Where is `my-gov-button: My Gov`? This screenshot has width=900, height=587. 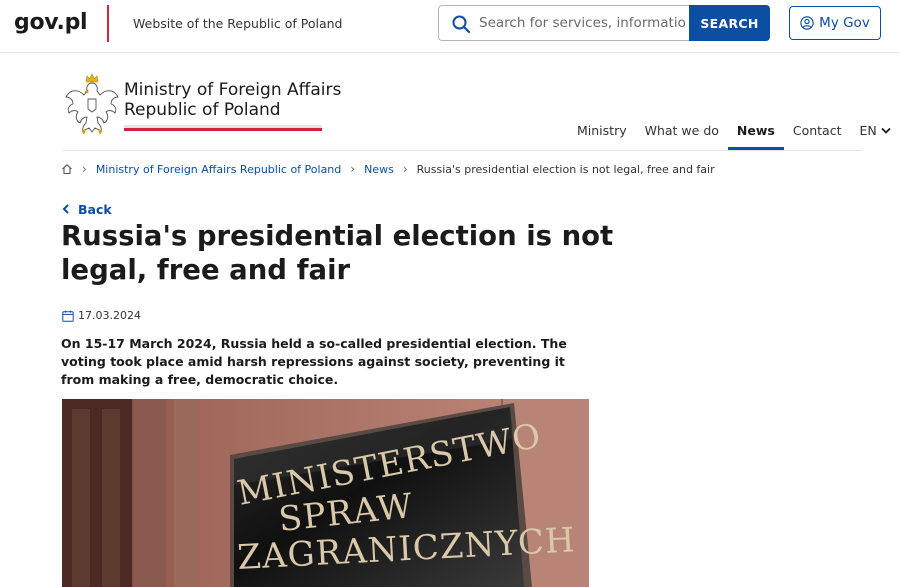
my-gov-button: My Gov is located at coordinates (835, 23).